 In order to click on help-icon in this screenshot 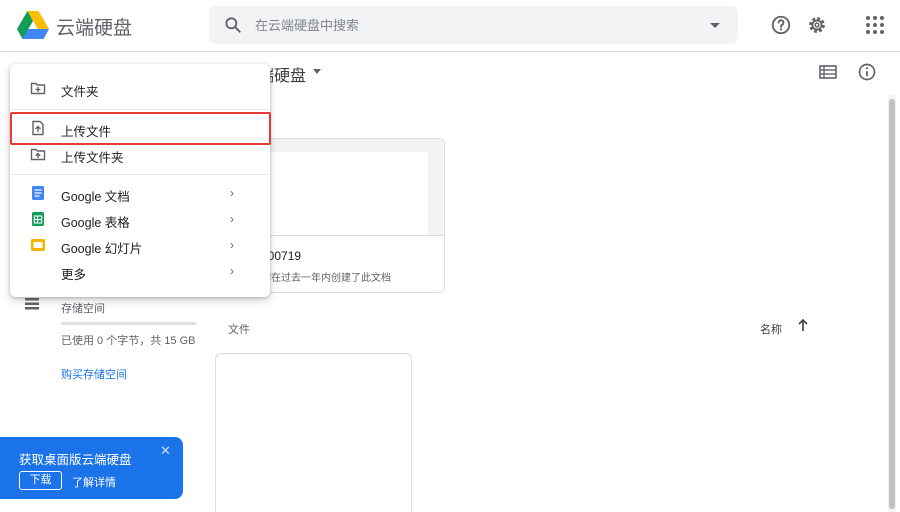, I will do `click(781, 25)`.